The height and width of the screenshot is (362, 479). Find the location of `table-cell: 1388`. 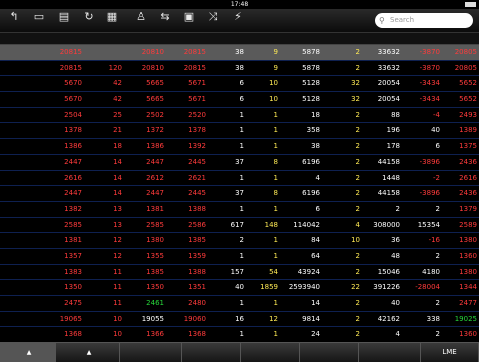

table-cell: 1388 is located at coordinates (197, 208).